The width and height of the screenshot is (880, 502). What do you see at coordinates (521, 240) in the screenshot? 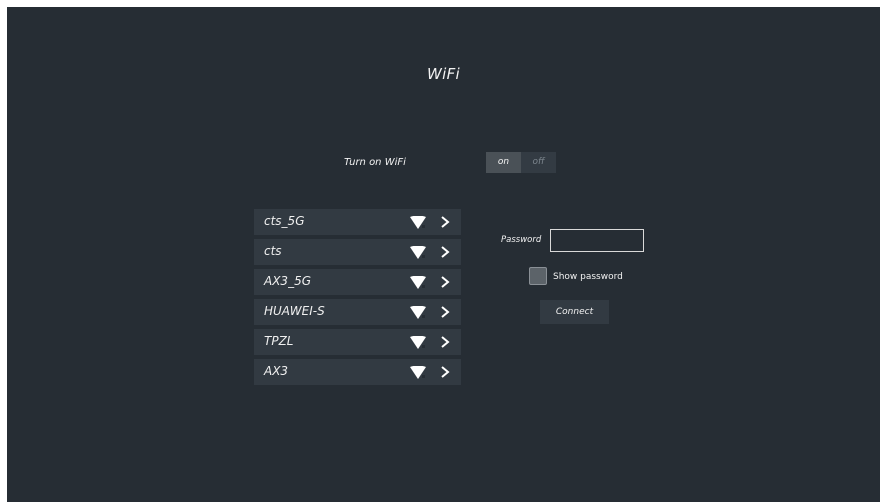
I see `password-label: Password` at bounding box center [521, 240].